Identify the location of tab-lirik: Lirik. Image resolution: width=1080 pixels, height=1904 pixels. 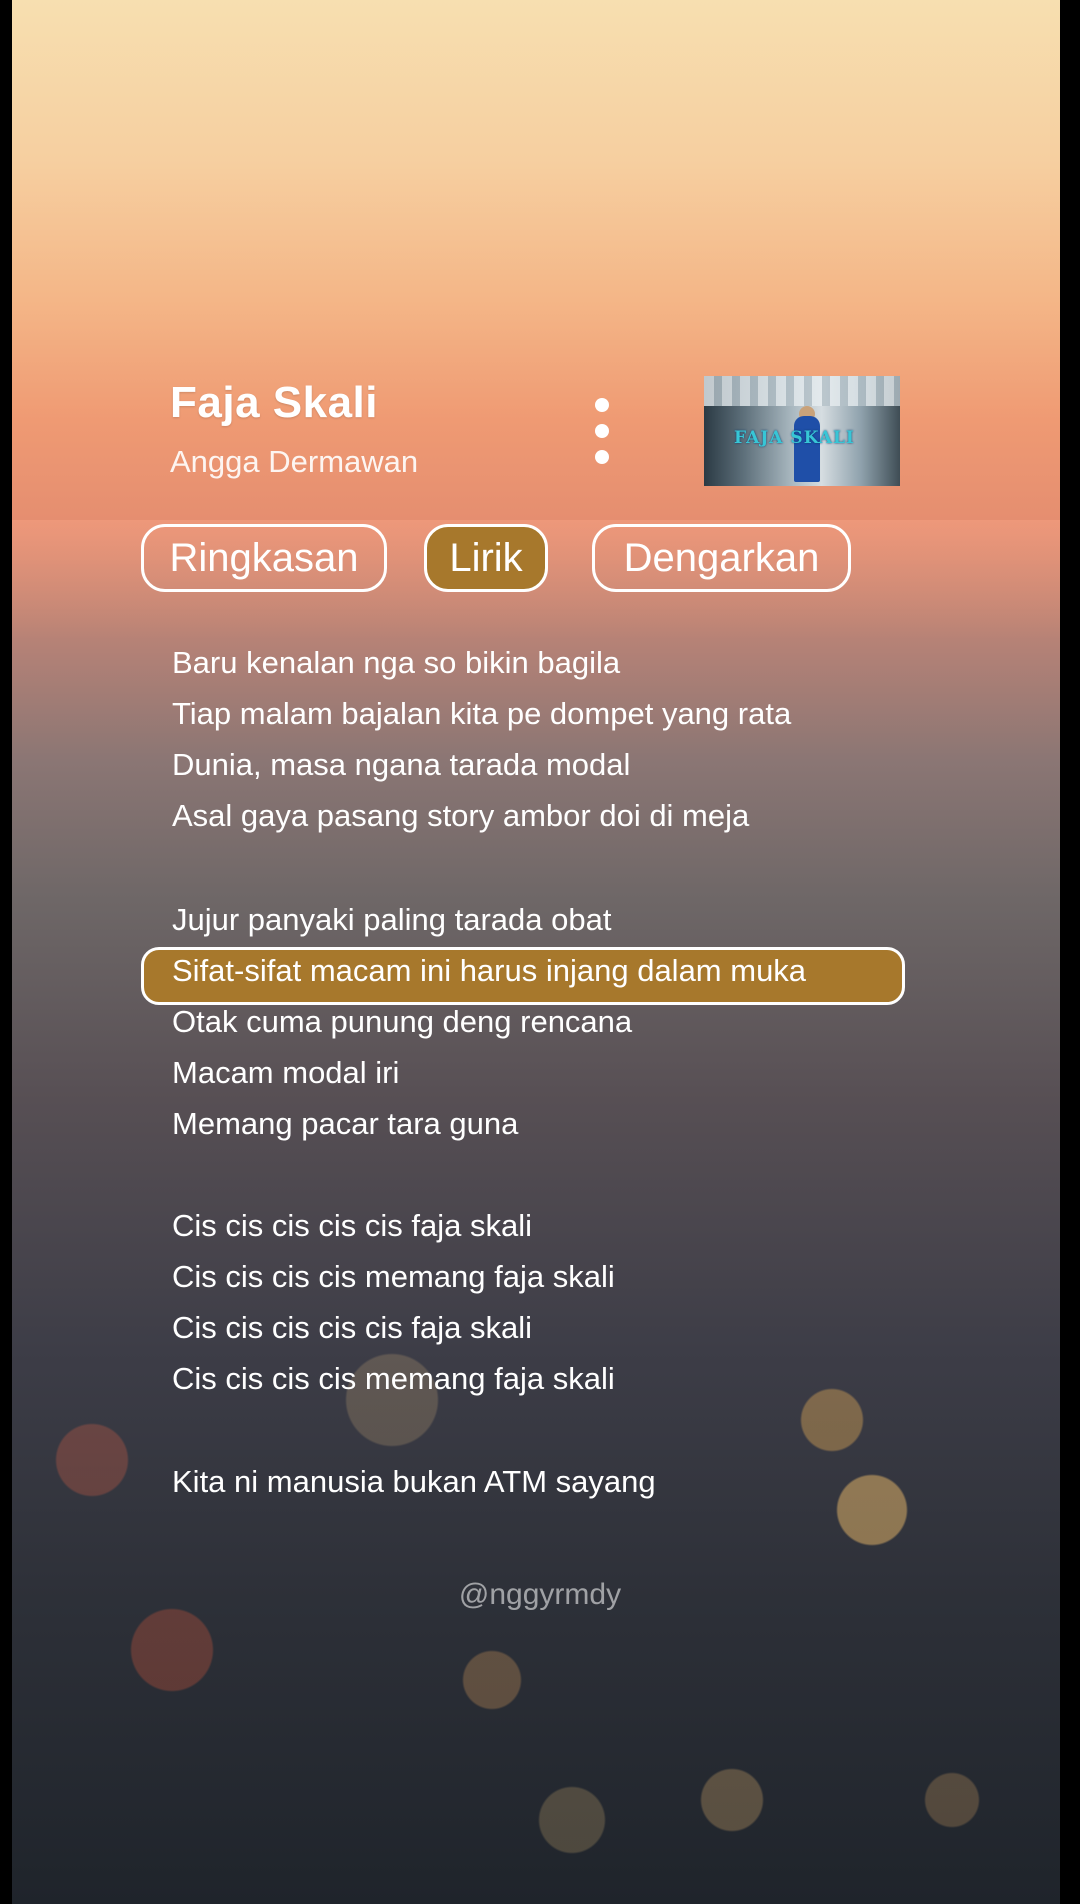
(486, 558).